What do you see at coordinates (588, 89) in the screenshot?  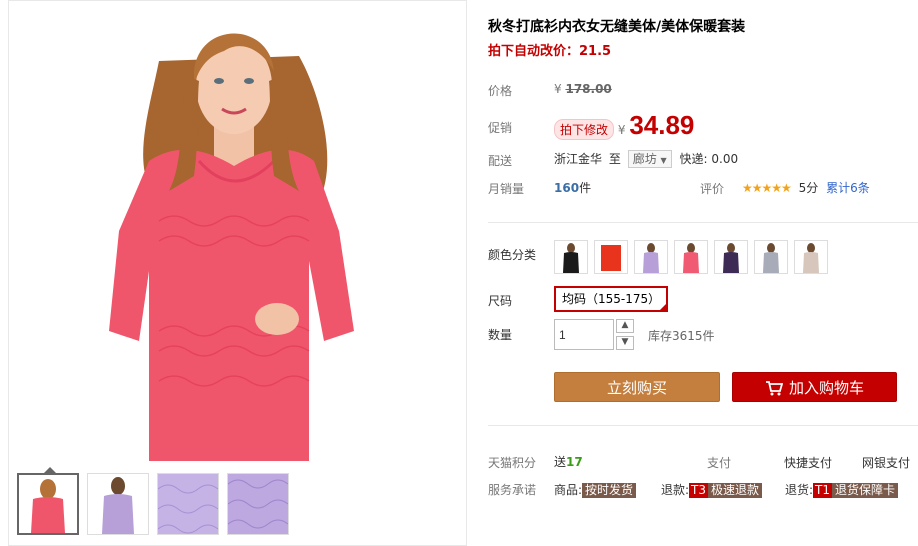 I see `original-price-value: 178.00` at bounding box center [588, 89].